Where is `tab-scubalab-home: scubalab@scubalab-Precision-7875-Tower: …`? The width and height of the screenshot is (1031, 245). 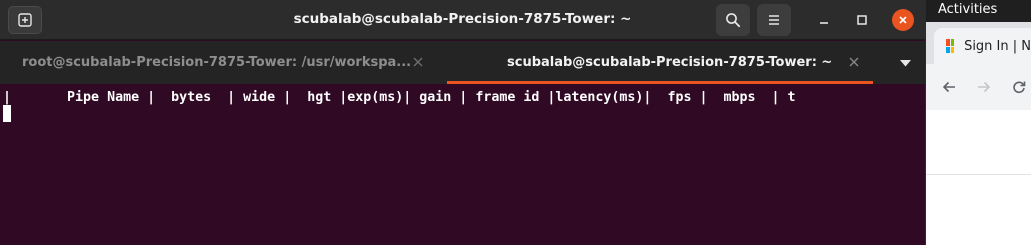
tab-scubalab-home: scubalab@scubalab-Precision-7875-Tower: … is located at coordinates (672, 62).